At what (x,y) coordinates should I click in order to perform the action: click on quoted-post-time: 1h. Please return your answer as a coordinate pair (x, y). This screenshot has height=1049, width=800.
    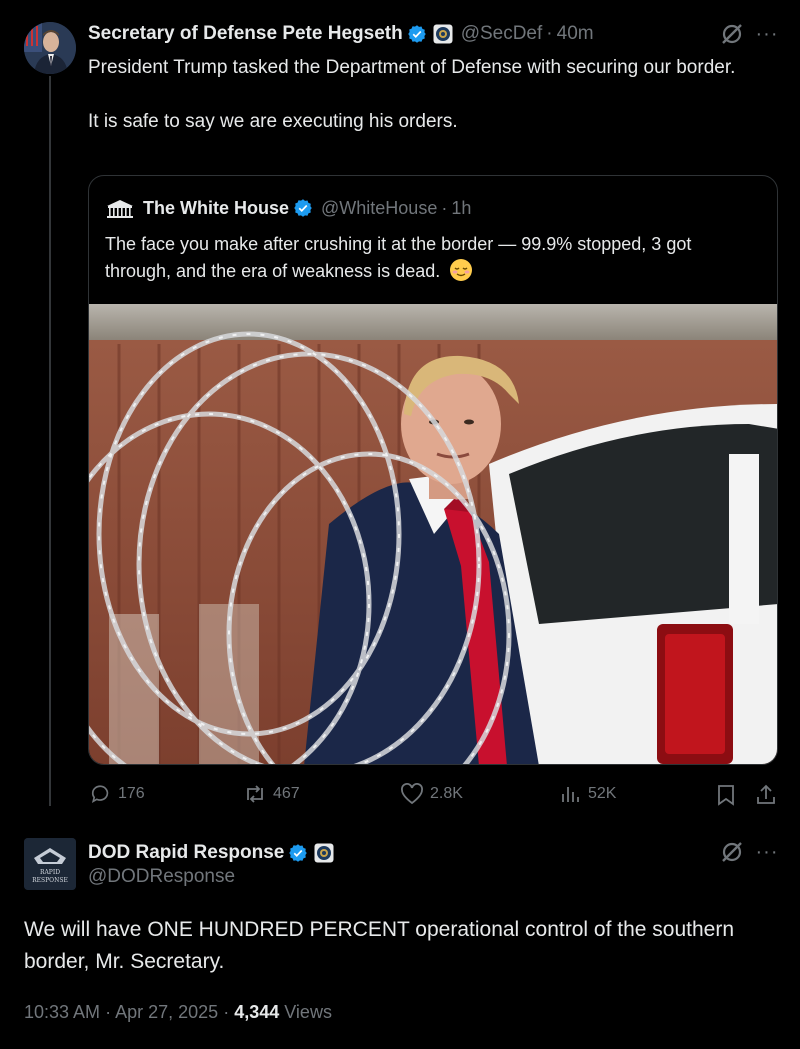
    Looking at the image, I should click on (461, 208).